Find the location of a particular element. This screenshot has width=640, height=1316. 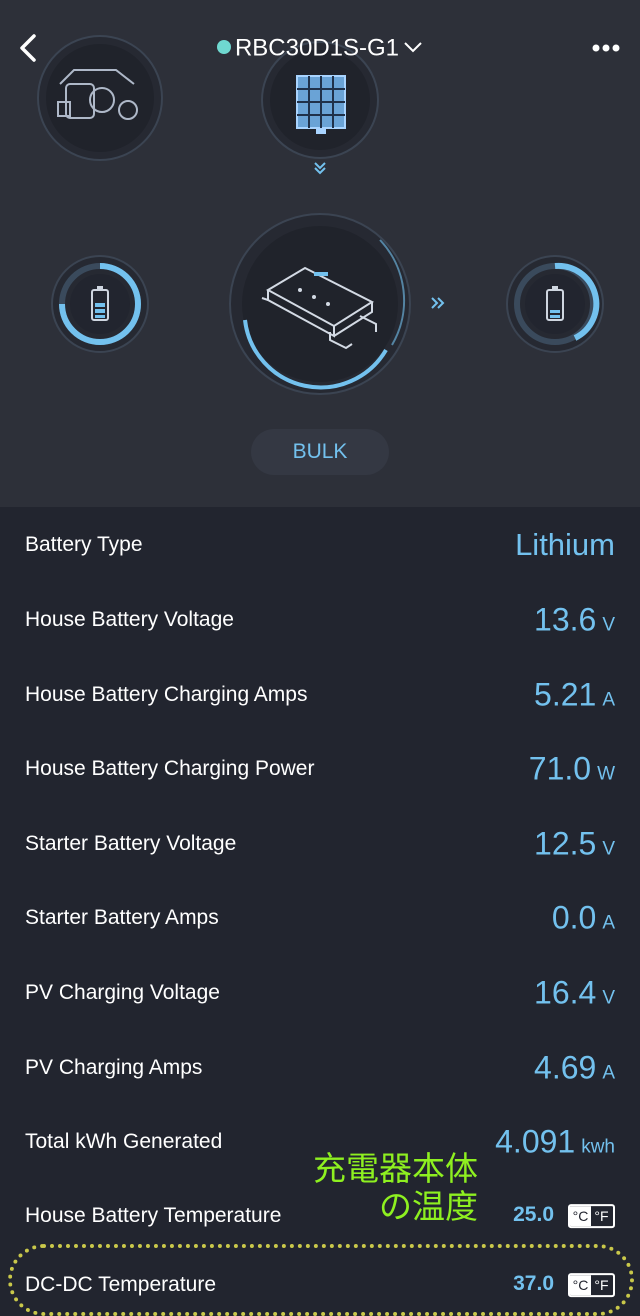

annotation-line-2: の温度 is located at coordinates (428, 1206).